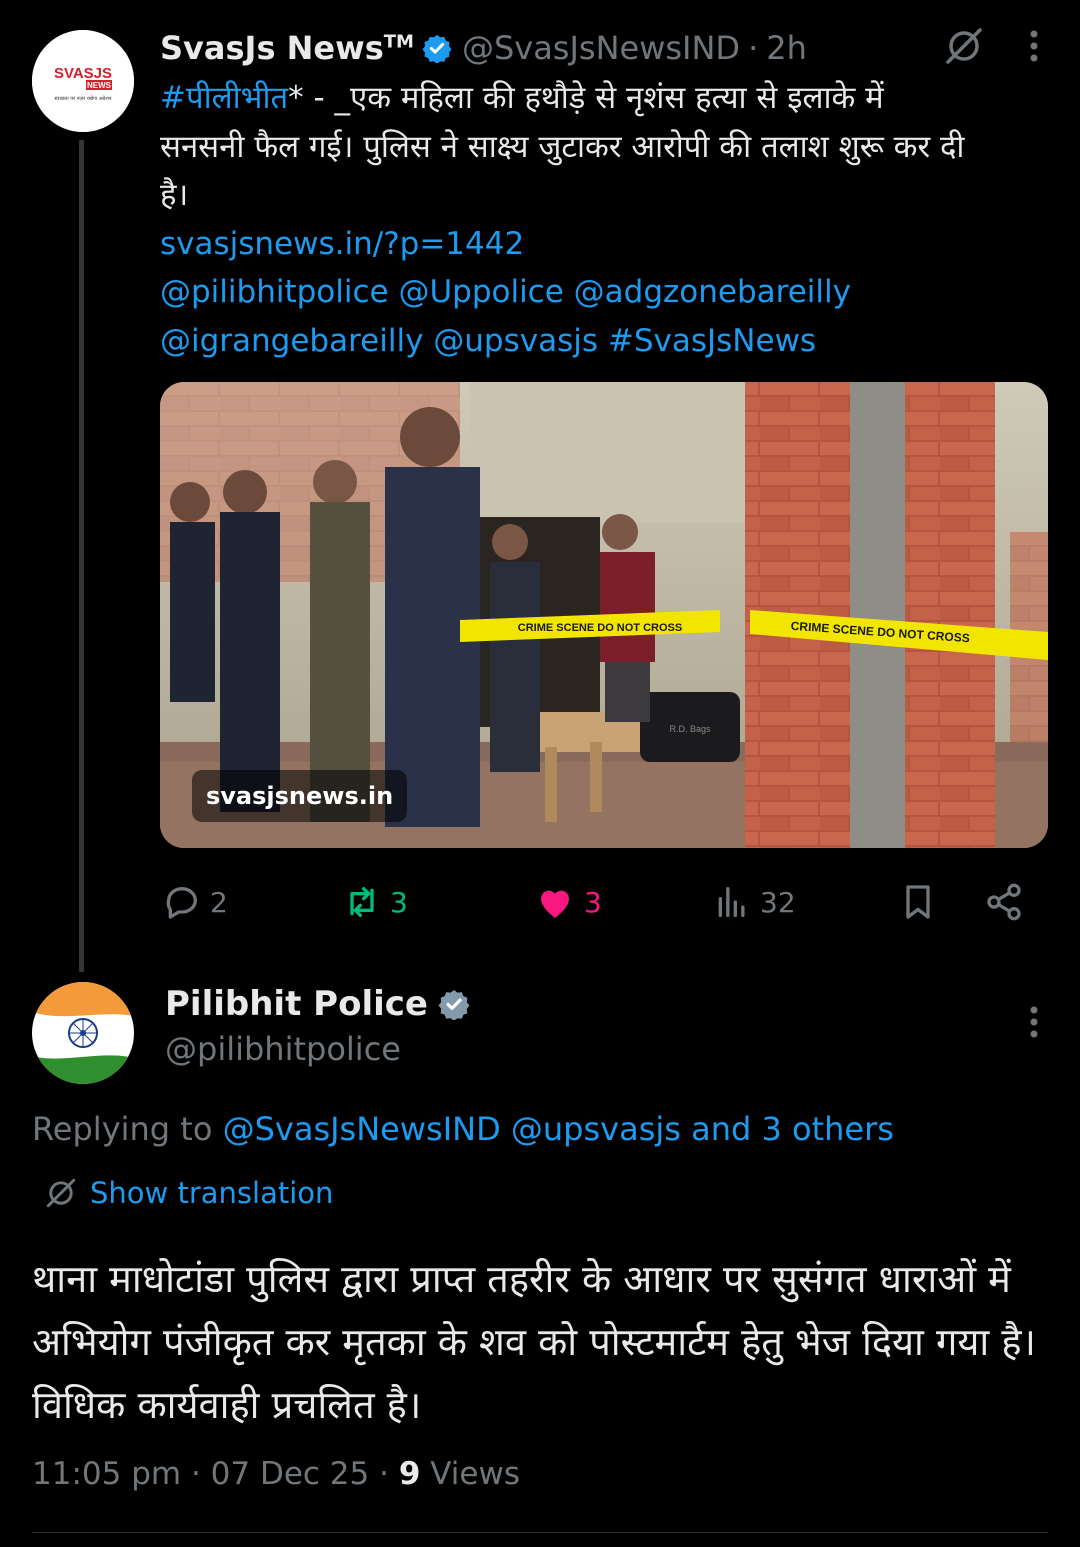  I want to click on reply-more-button, so click(1034, 1024).